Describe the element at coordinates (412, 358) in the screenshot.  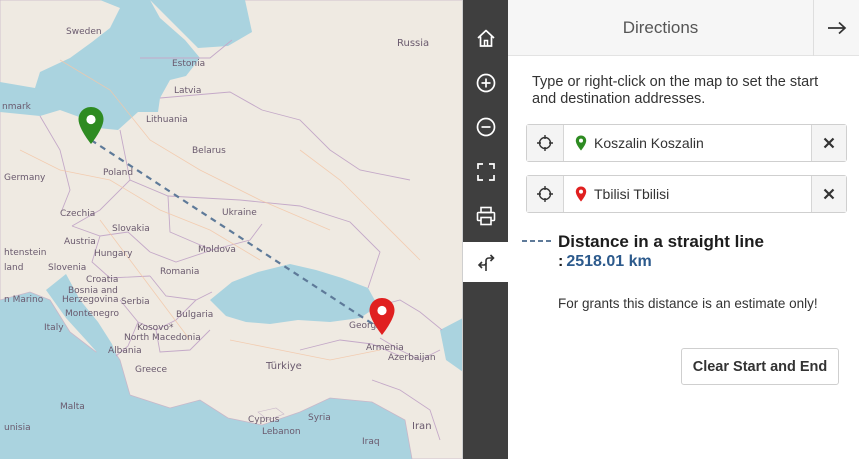
I see `map-label-azerbaijan: Azerbaijan` at that location.